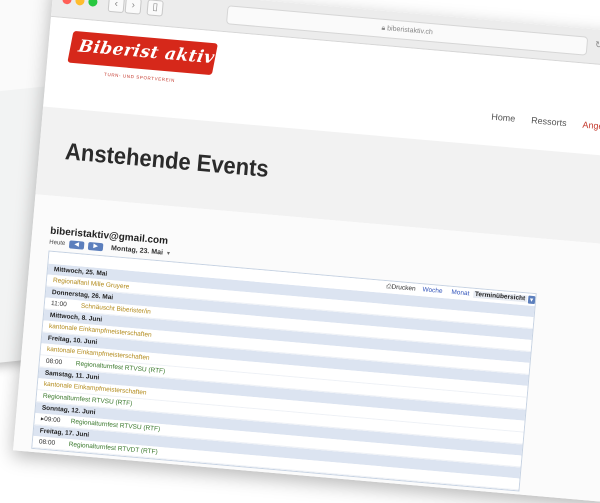 This screenshot has height=503, width=600. I want to click on zoom-window-button, so click(93, 3).